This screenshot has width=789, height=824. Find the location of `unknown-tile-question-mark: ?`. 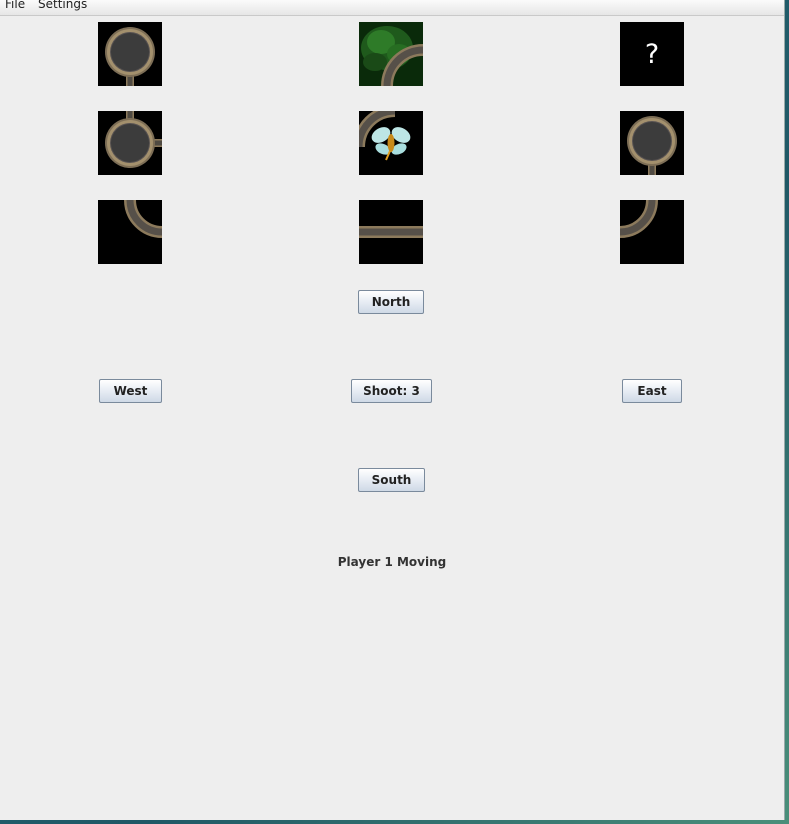

unknown-tile-question-mark: ? is located at coordinates (652, 54).